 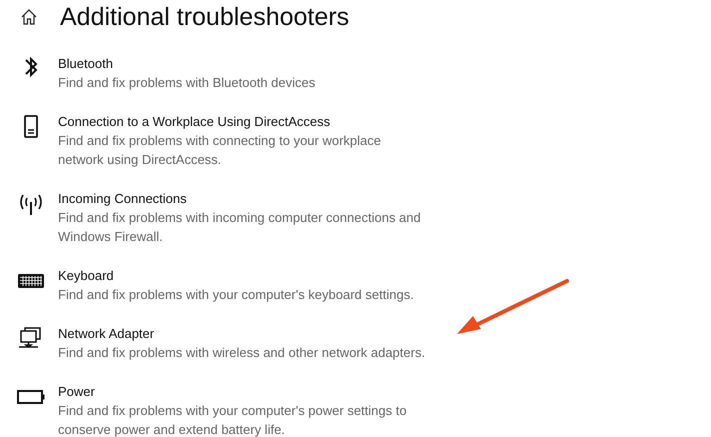 I want to click on troubleshooter-name: Connection to a Workplace Using DirectAccess, so click(x=219, y=121).